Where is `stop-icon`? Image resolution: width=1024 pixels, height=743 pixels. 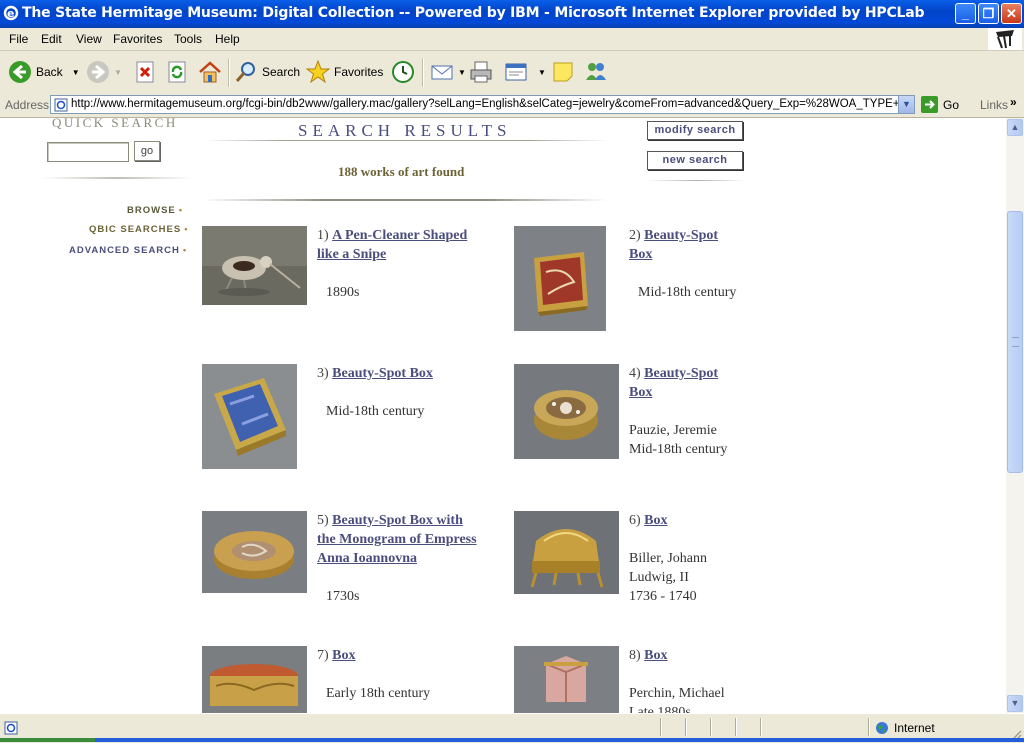
stop-icon is located at coordinates (145, 72).